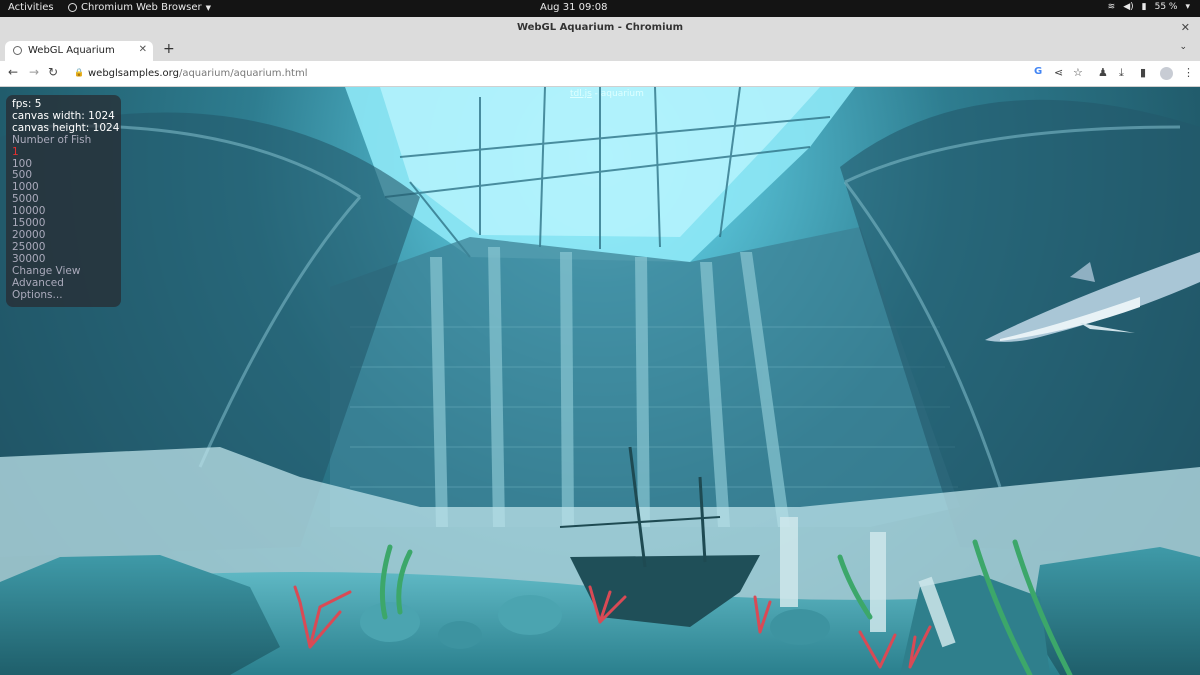  Describe the element at coordinates (79, 72) in the screenshot. I see `lock-icon: 🔒` at that location.